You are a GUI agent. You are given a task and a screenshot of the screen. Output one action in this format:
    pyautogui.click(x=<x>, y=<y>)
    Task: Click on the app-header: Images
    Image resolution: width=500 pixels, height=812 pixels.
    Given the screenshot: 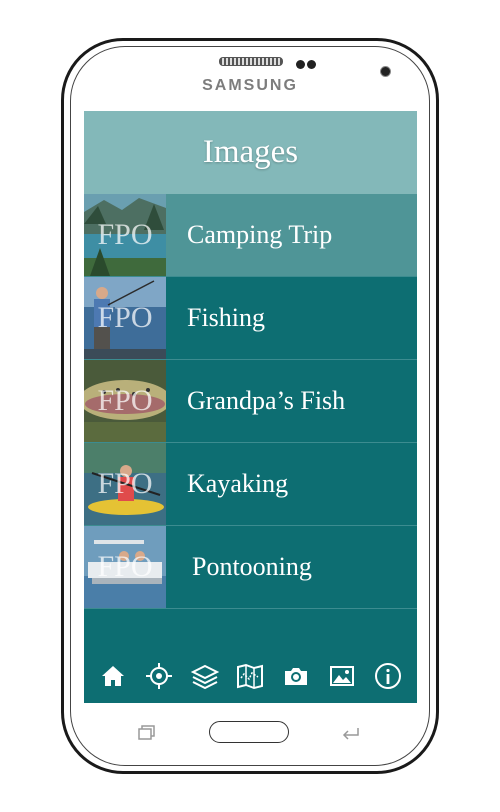 What is the action you would take?
    pyautogui.click(x=250, y=152)
    